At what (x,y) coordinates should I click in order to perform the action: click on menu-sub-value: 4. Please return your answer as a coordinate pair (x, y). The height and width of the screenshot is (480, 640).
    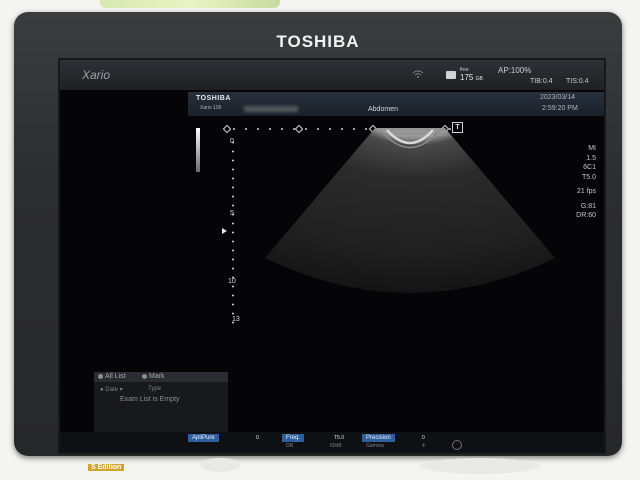
    Looking at the image, I should click on (423, 446).